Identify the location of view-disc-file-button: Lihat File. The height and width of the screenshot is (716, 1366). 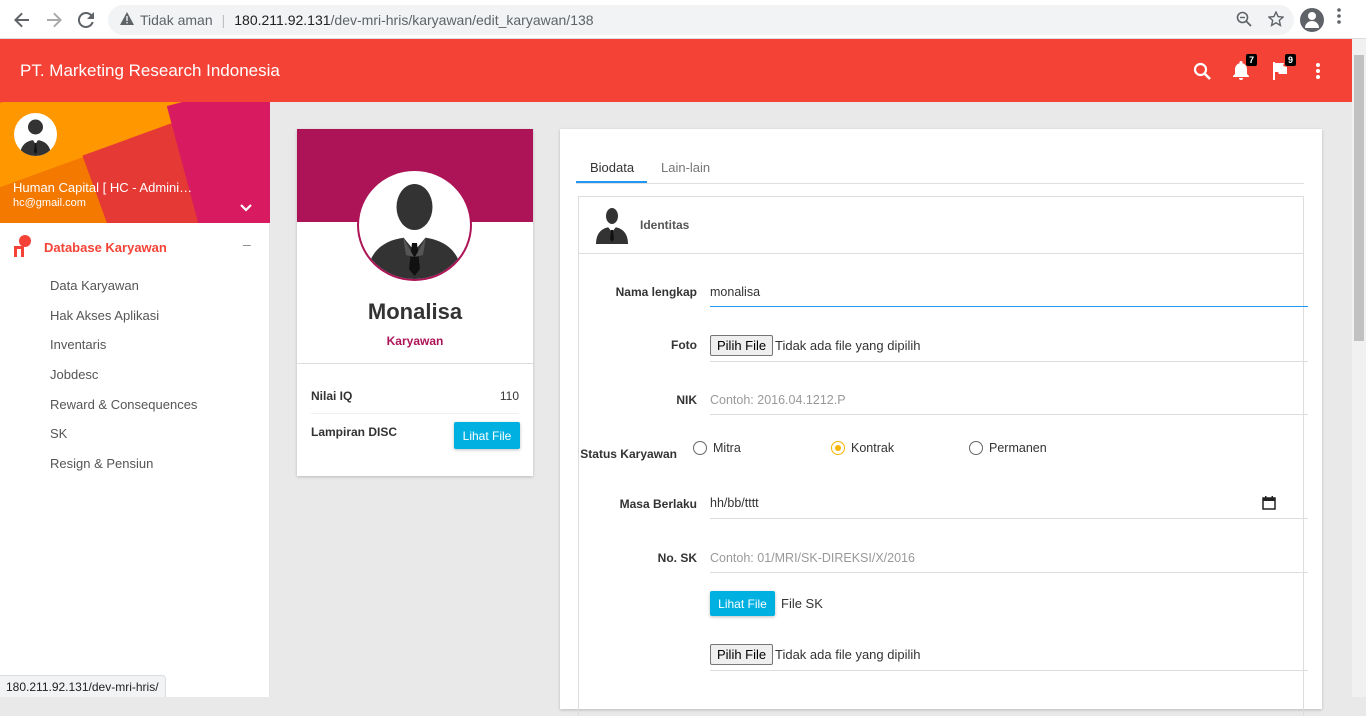
(487, 435).